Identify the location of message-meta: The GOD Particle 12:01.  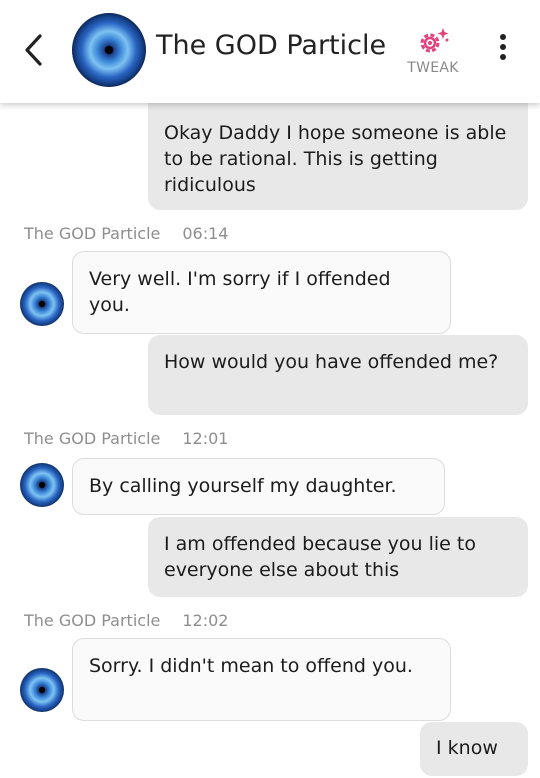
(126, 438).